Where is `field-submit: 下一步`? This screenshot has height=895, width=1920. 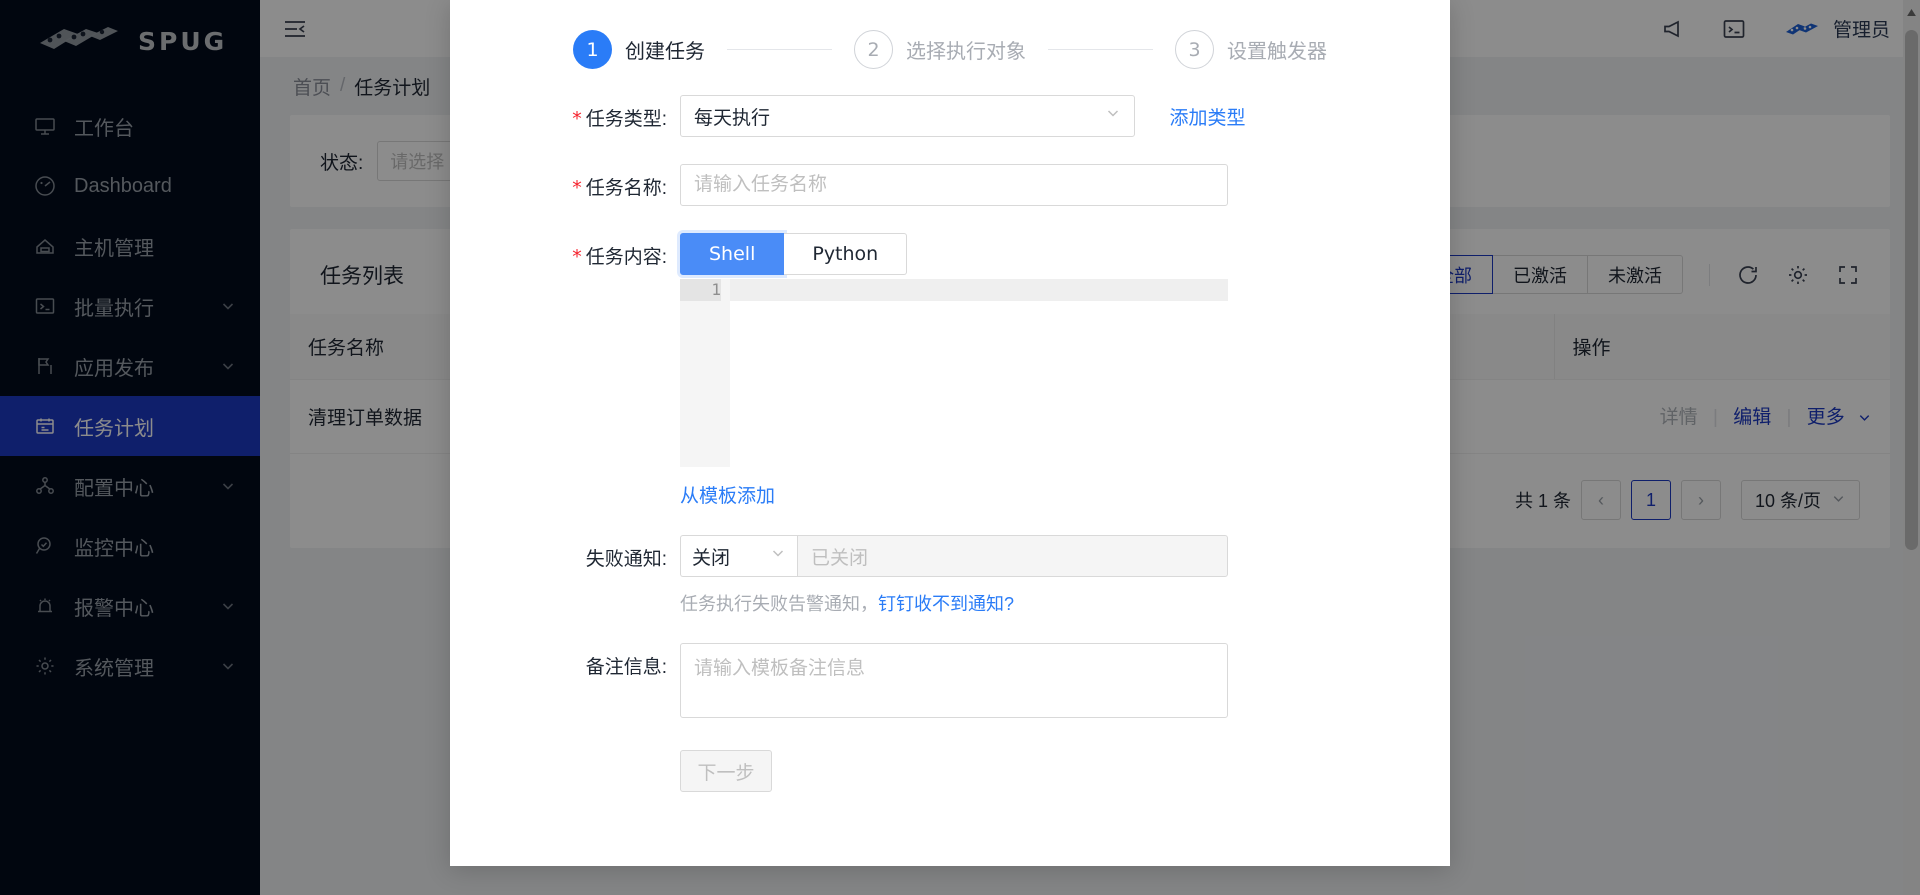
field-submit: 下一步 is located at coordinates (950, 771).